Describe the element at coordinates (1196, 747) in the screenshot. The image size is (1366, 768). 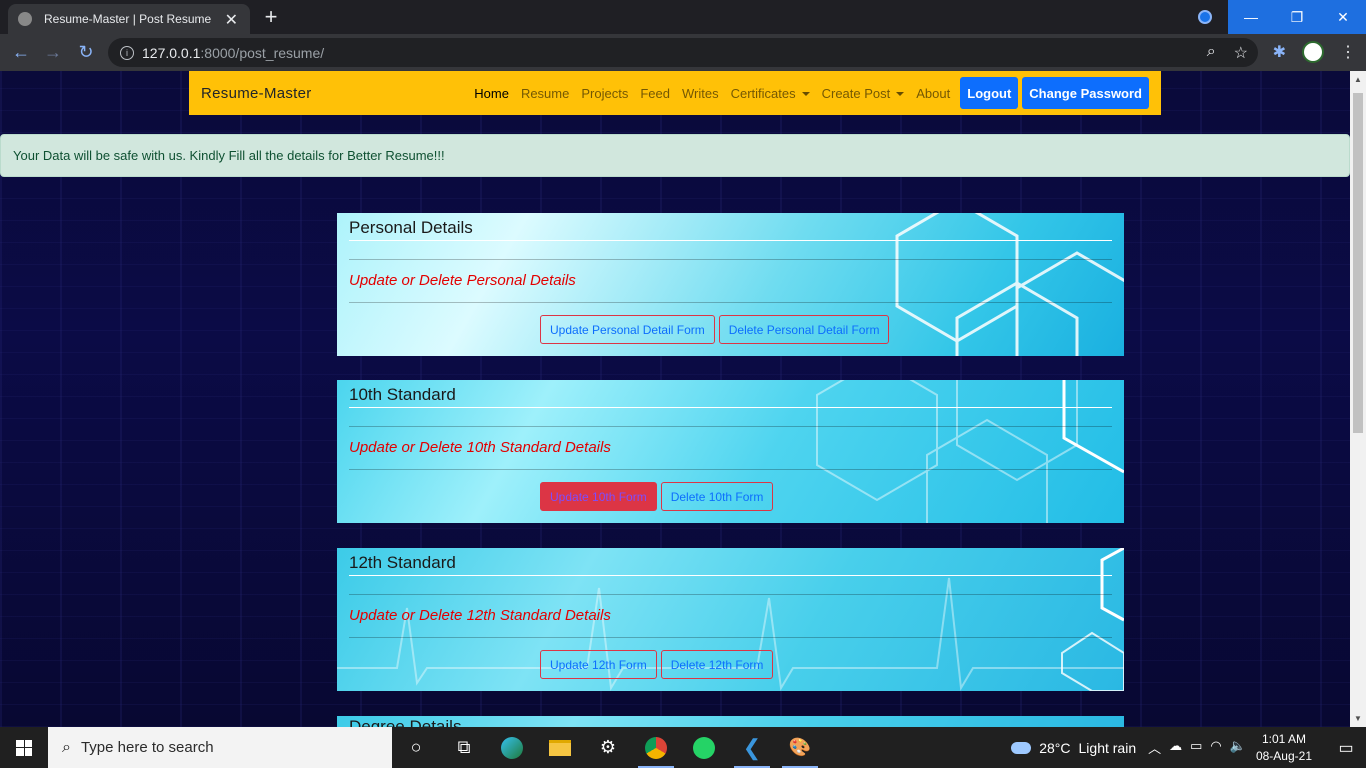
I see `battery-icon: ▭` at that location.